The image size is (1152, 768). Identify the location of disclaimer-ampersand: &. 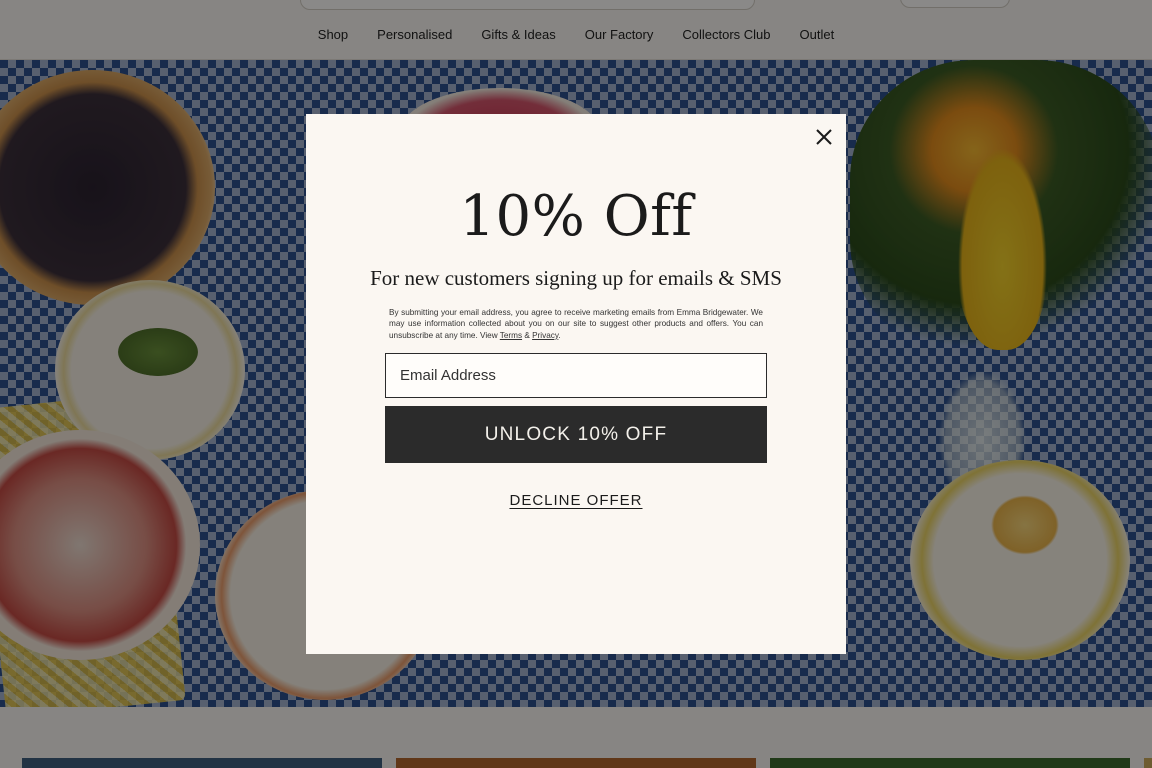
(527, 335).